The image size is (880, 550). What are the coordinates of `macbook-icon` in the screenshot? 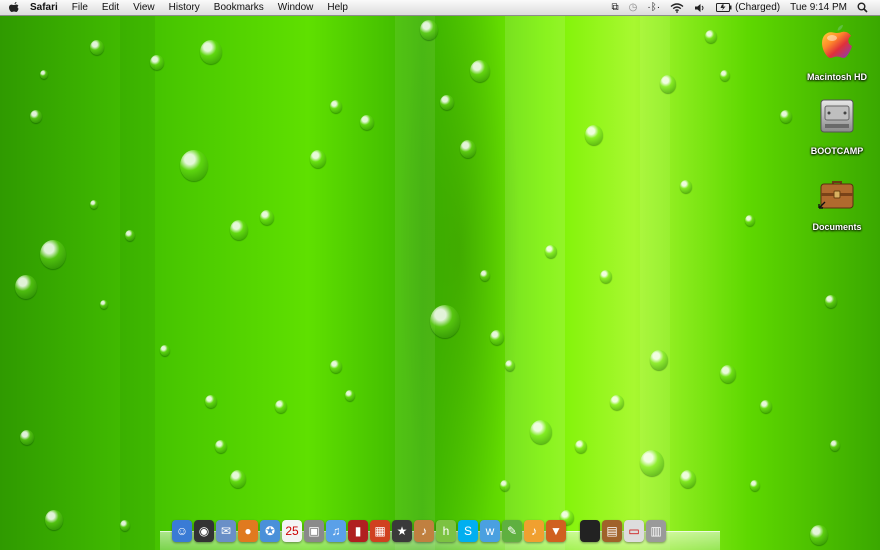 It's located at (590, 531).